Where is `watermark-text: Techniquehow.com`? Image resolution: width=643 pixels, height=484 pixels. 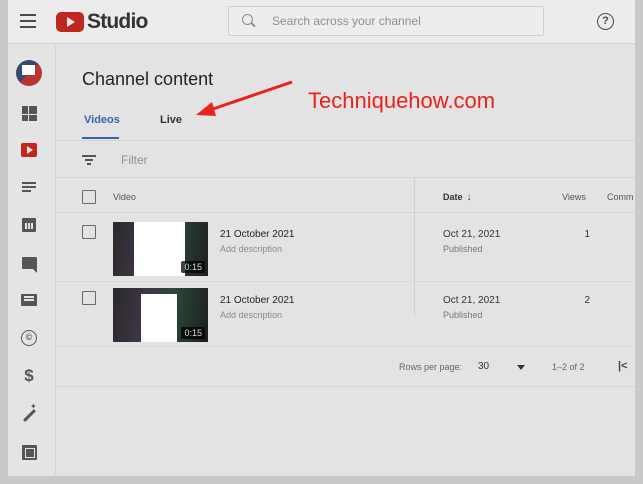 watermark-text: Techniquehow.com is located at coordinates (402, 100).